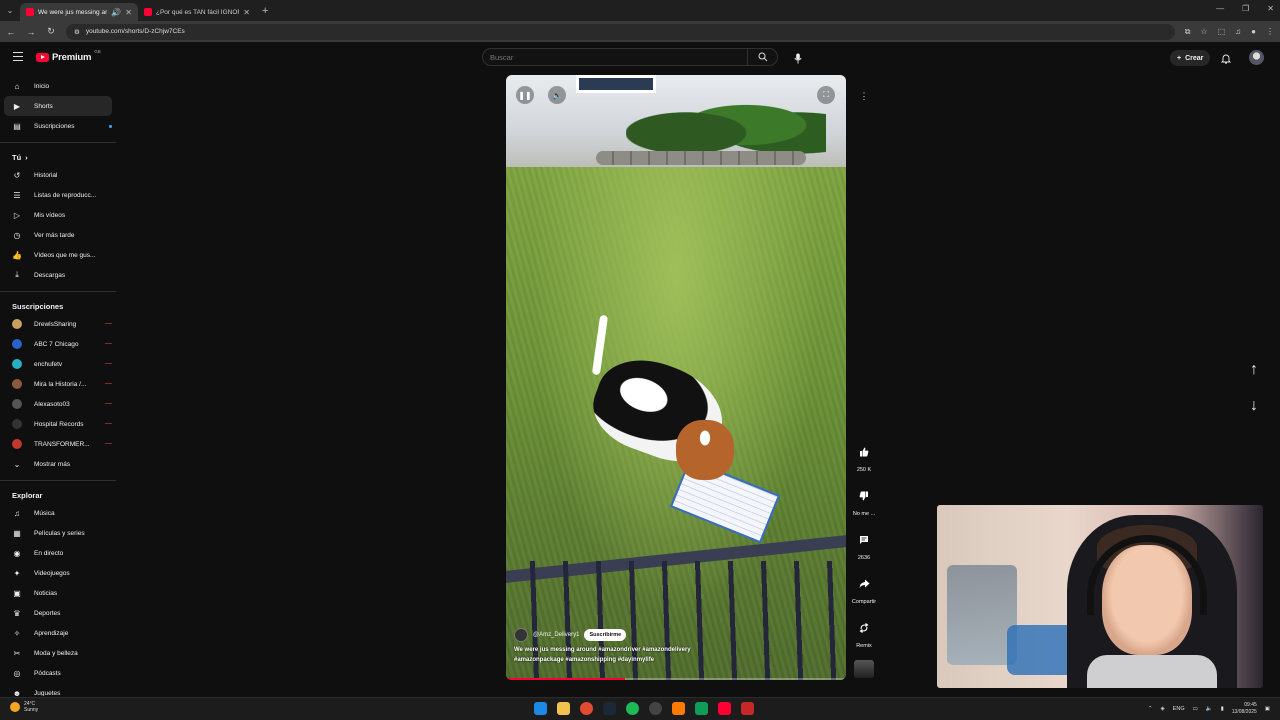 This screenshot has height=720, width=1280. Describe the element at coordinates (31, 32) in the screenshot. I see `forward-icon: →` at that location.